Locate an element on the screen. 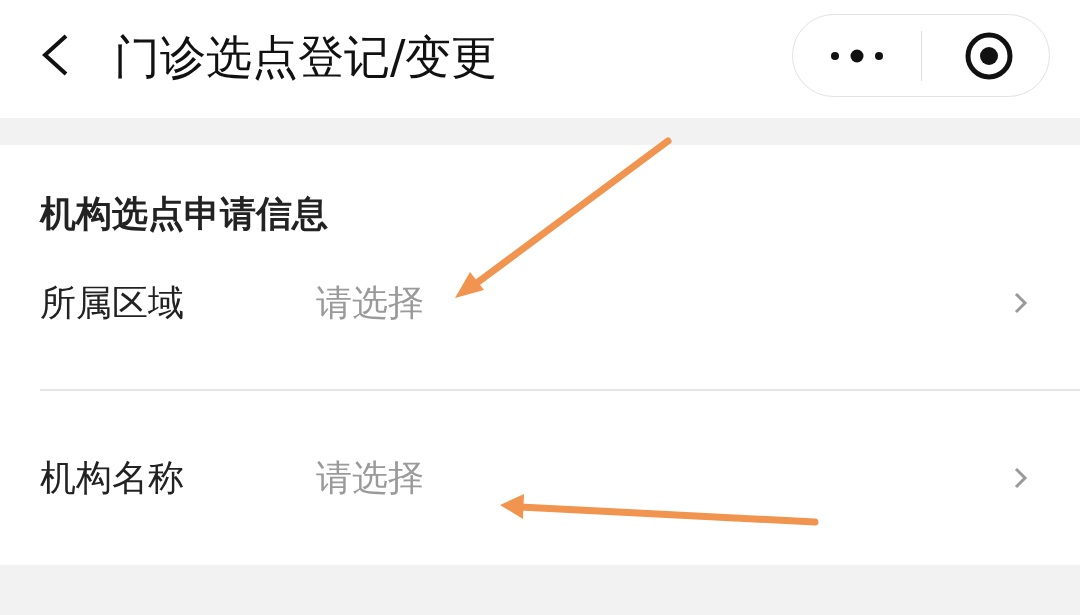 This screenshot has height=615, width=1080. field-label: 所属区域 is located at coordinates (112, 302).